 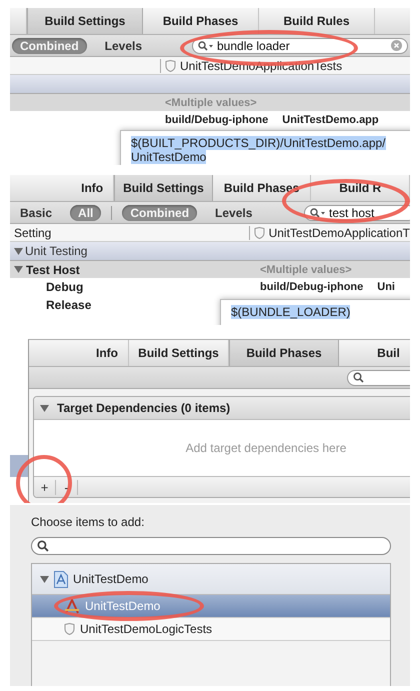 What do you see at coordinates (261, 65) in the screenshot?
I see `column-header: UnitTestDemoApplicationTests` at bounding box center [261, 65].